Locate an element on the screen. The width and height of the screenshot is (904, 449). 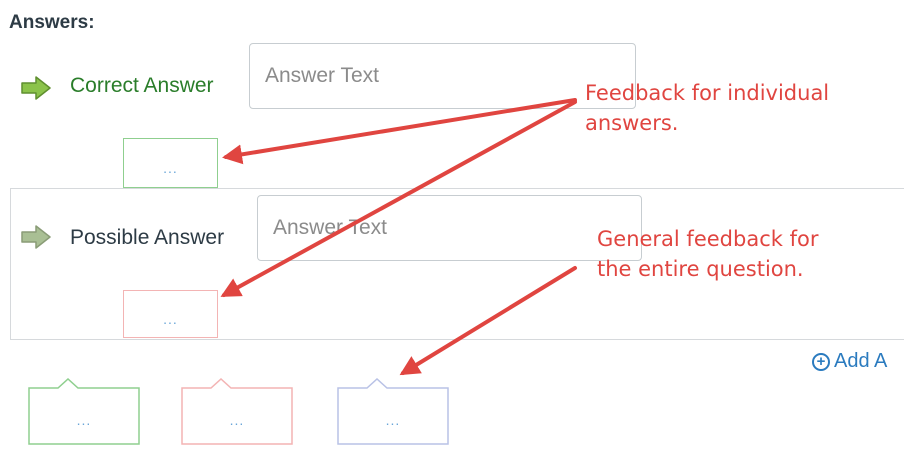
annotation-line: the entire question. is located at coordinates (700, 269).